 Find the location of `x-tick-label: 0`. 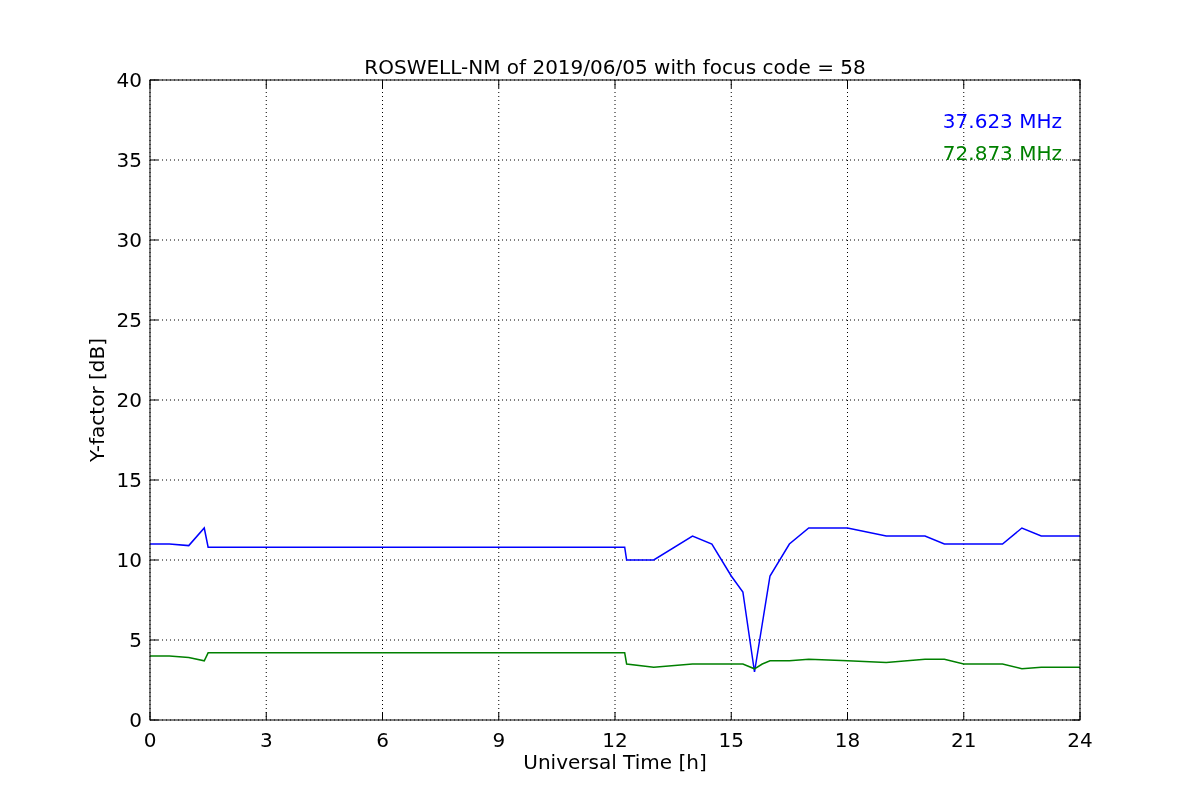

x-tick-label: 0 is located at coordinates (150, 740).